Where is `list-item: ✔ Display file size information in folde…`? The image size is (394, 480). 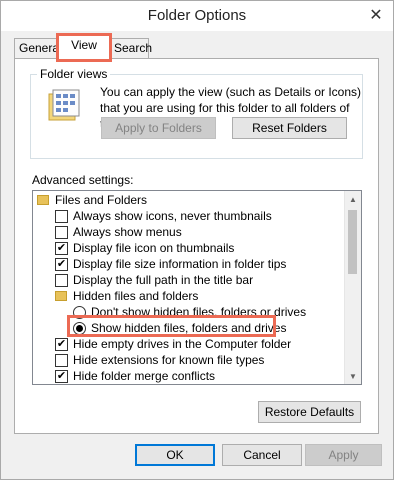
list-item: ✔ Display file size information in folde… is located at coordinates (170, 264).